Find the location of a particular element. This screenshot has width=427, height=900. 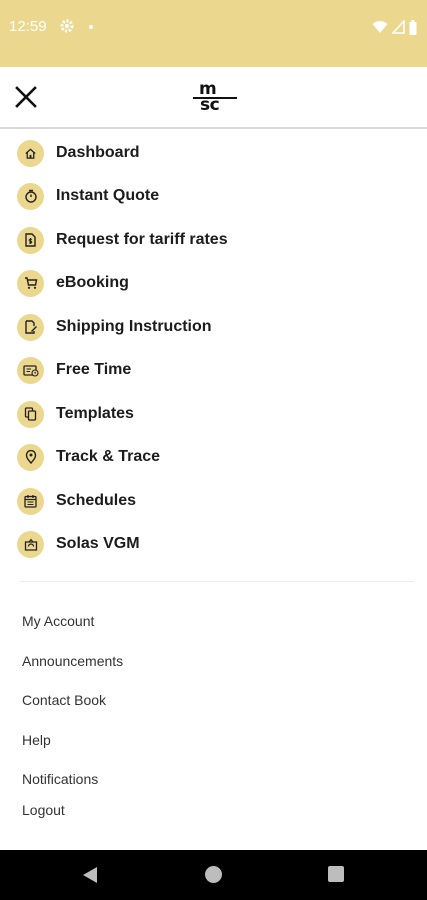

menu-item-announcements: Announcements is located at coordinates (72, 661).